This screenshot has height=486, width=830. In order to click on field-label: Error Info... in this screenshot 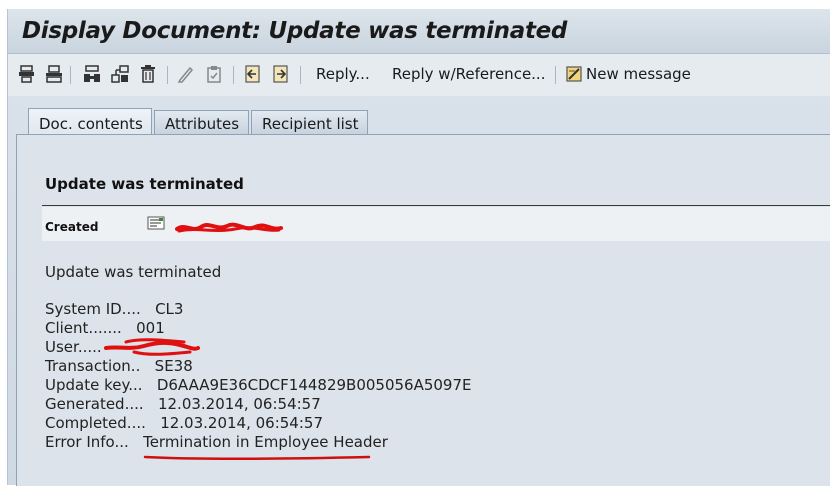, I will do `click(87, 442)`.